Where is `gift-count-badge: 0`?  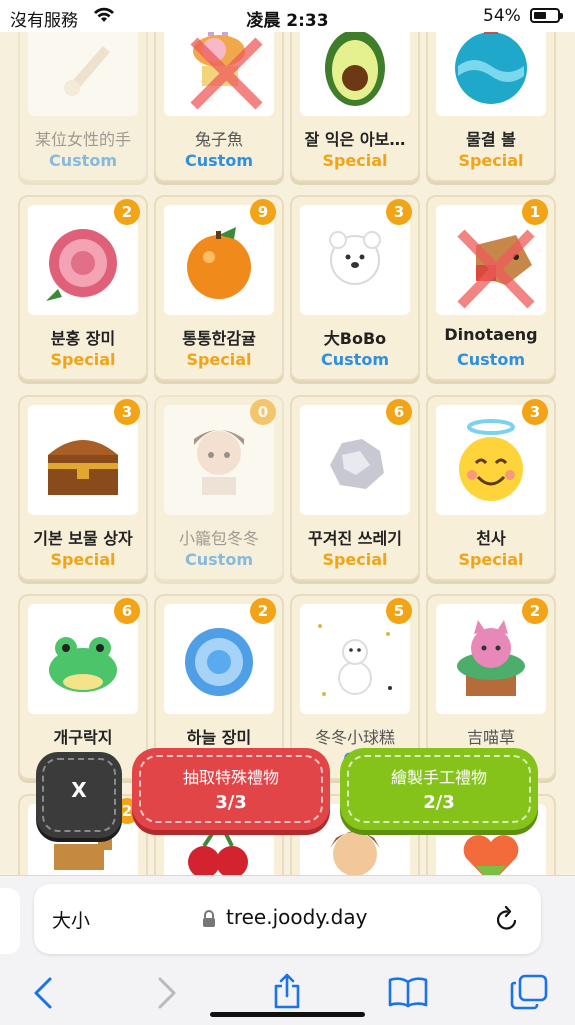 gift-count-badge: 0 is located at coordinates (263, 412).